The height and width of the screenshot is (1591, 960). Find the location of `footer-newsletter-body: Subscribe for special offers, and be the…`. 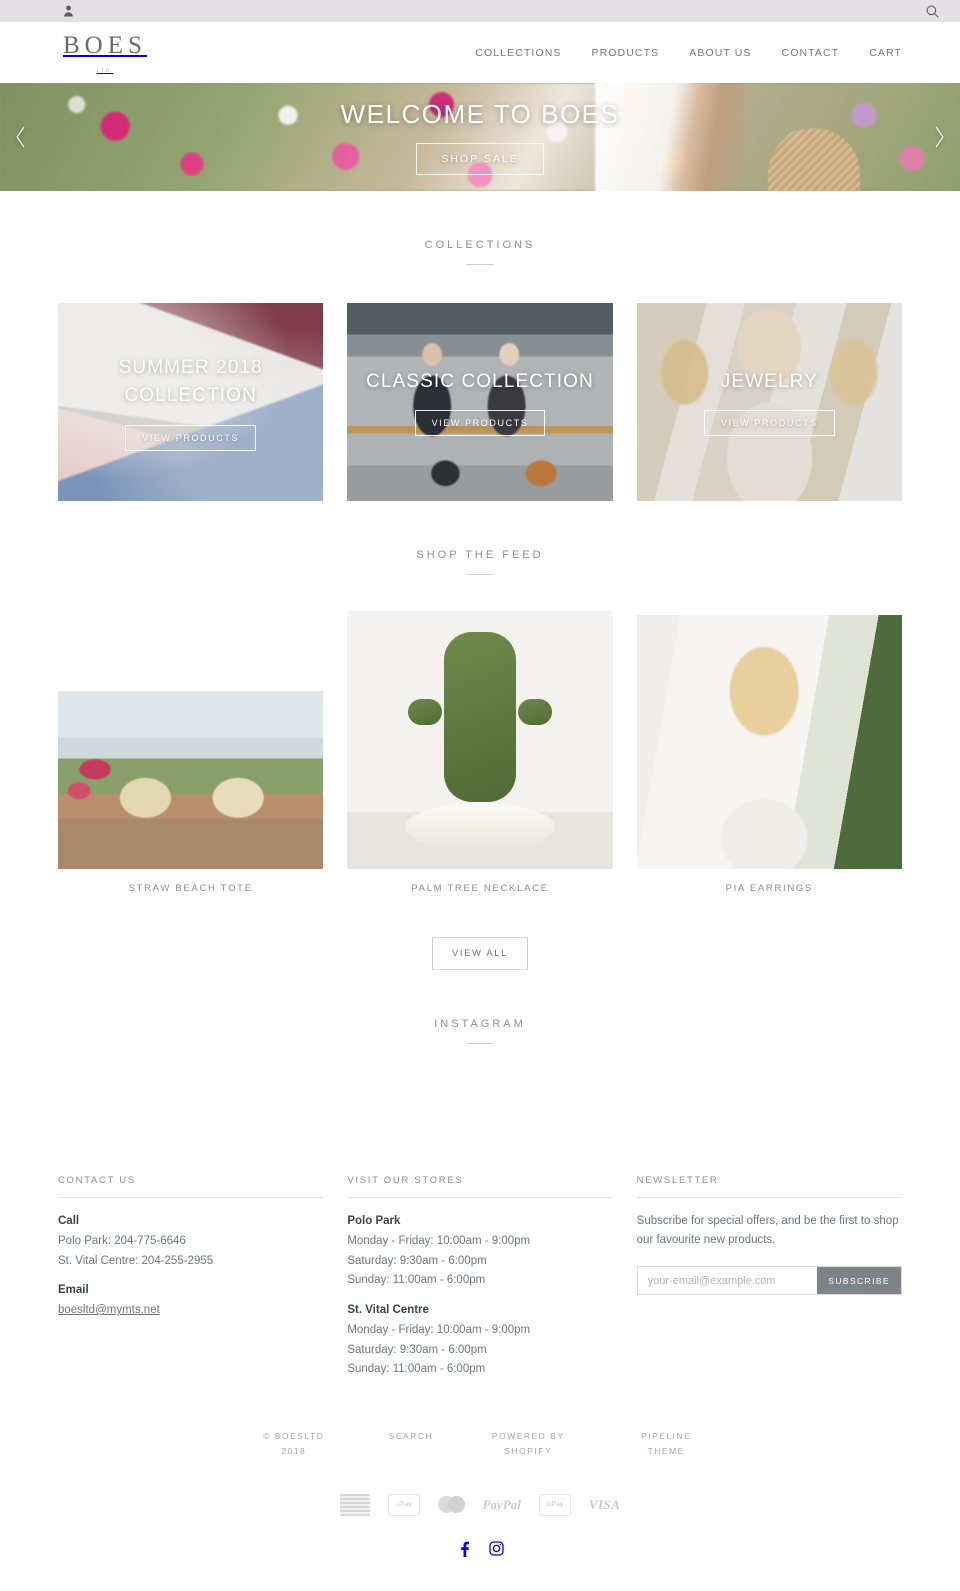

footer-newsletter-body: Subscribe for special offers, and be the… is located at coordinates (769, 1247).